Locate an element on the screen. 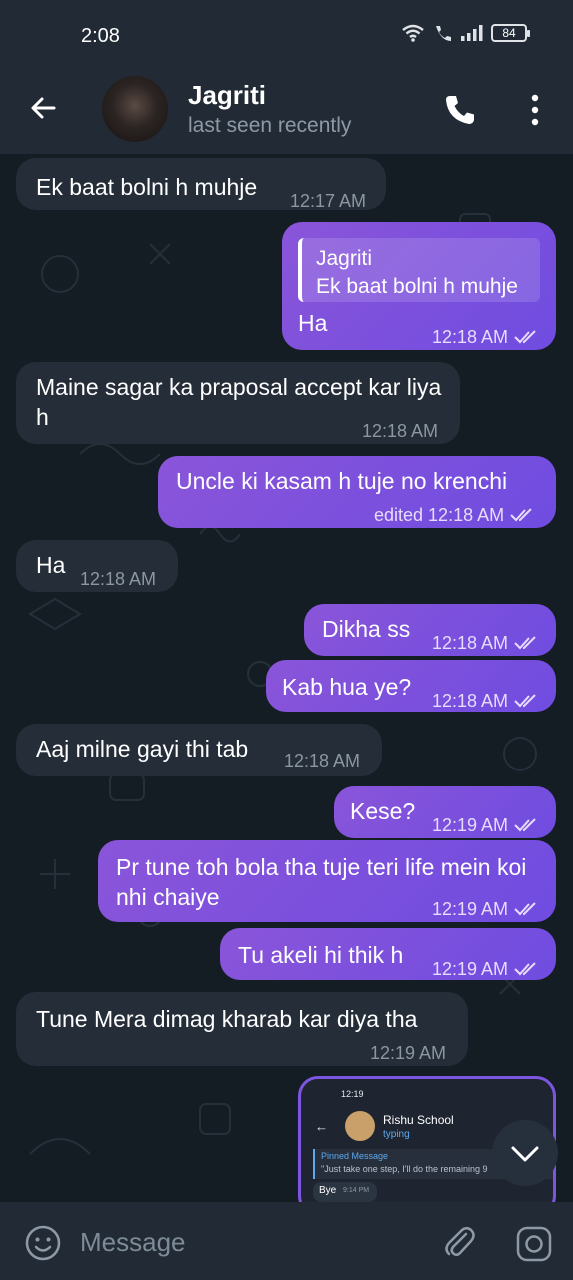  back-arrow-icon is located at coordinates (44, 108).